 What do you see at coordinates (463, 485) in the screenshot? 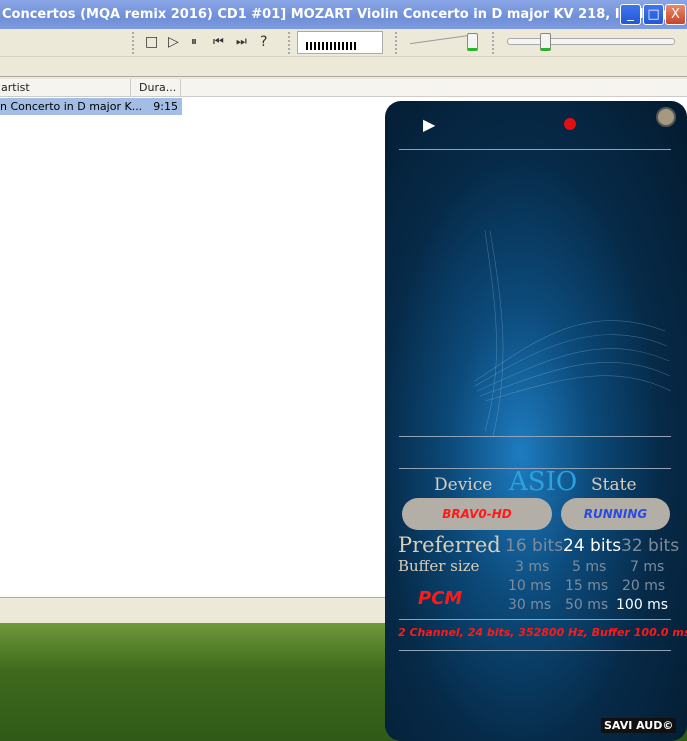
I see `device-label: Device` at bounding box center [463, 485].